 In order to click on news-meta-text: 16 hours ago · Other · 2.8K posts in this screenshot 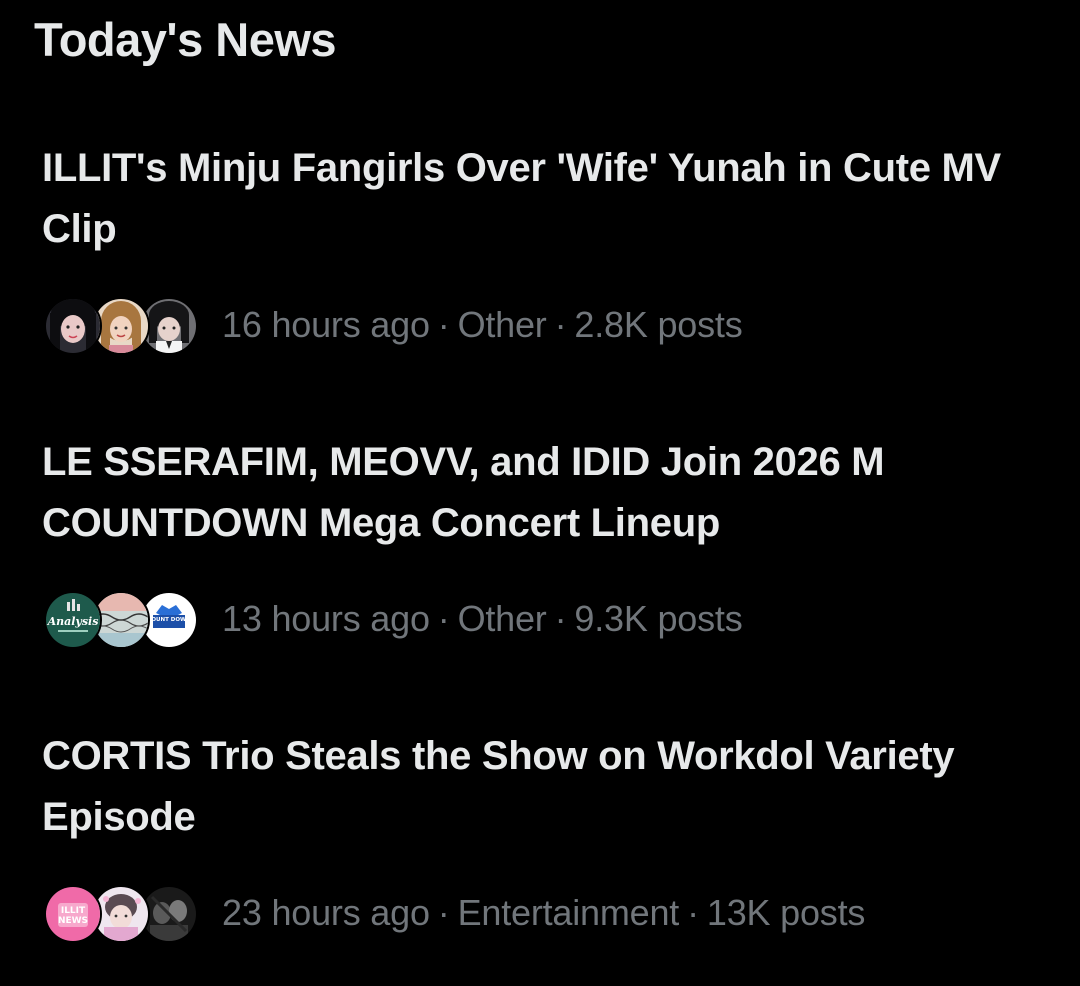, I will do `click(482, 325)`.